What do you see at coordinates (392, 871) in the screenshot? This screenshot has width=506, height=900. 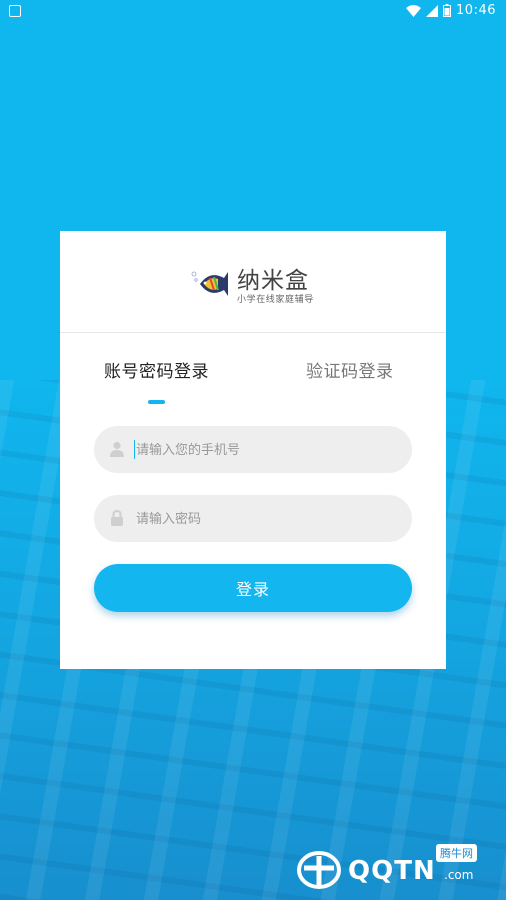 I see `watermark-text: QQTN` at bounding box center [392, 871].